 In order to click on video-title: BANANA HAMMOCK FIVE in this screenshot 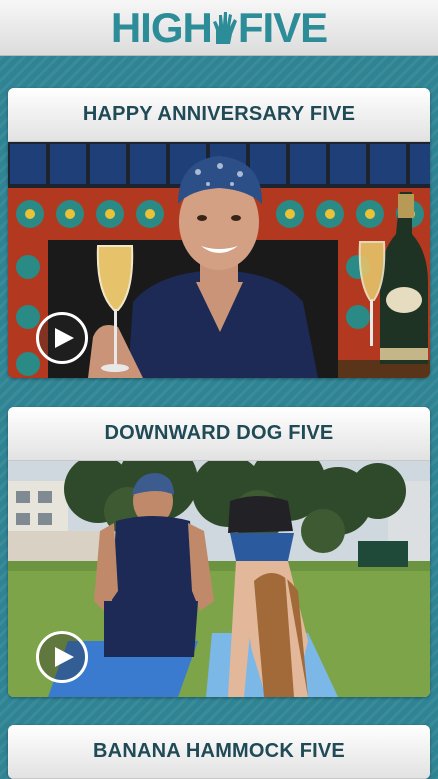, I will do `click(219, 751)`.